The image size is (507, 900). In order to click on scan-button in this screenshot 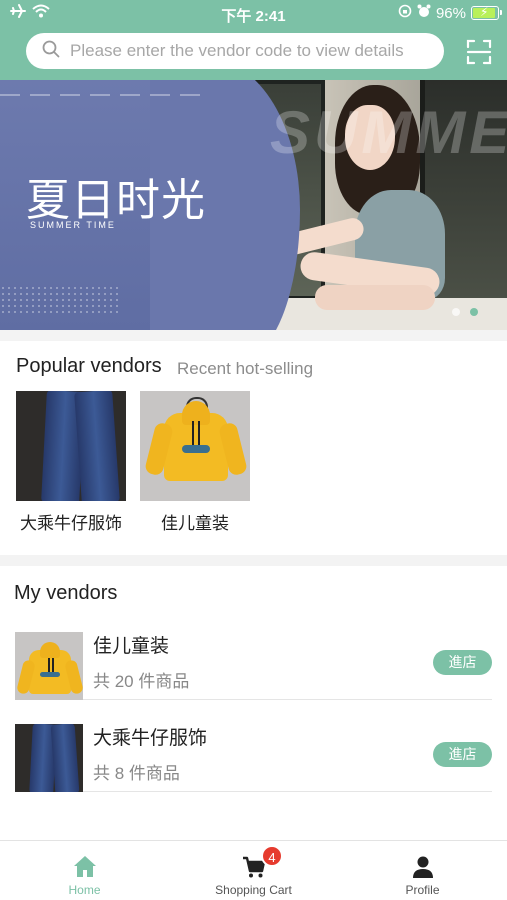, I will do `click(479, 52)`.